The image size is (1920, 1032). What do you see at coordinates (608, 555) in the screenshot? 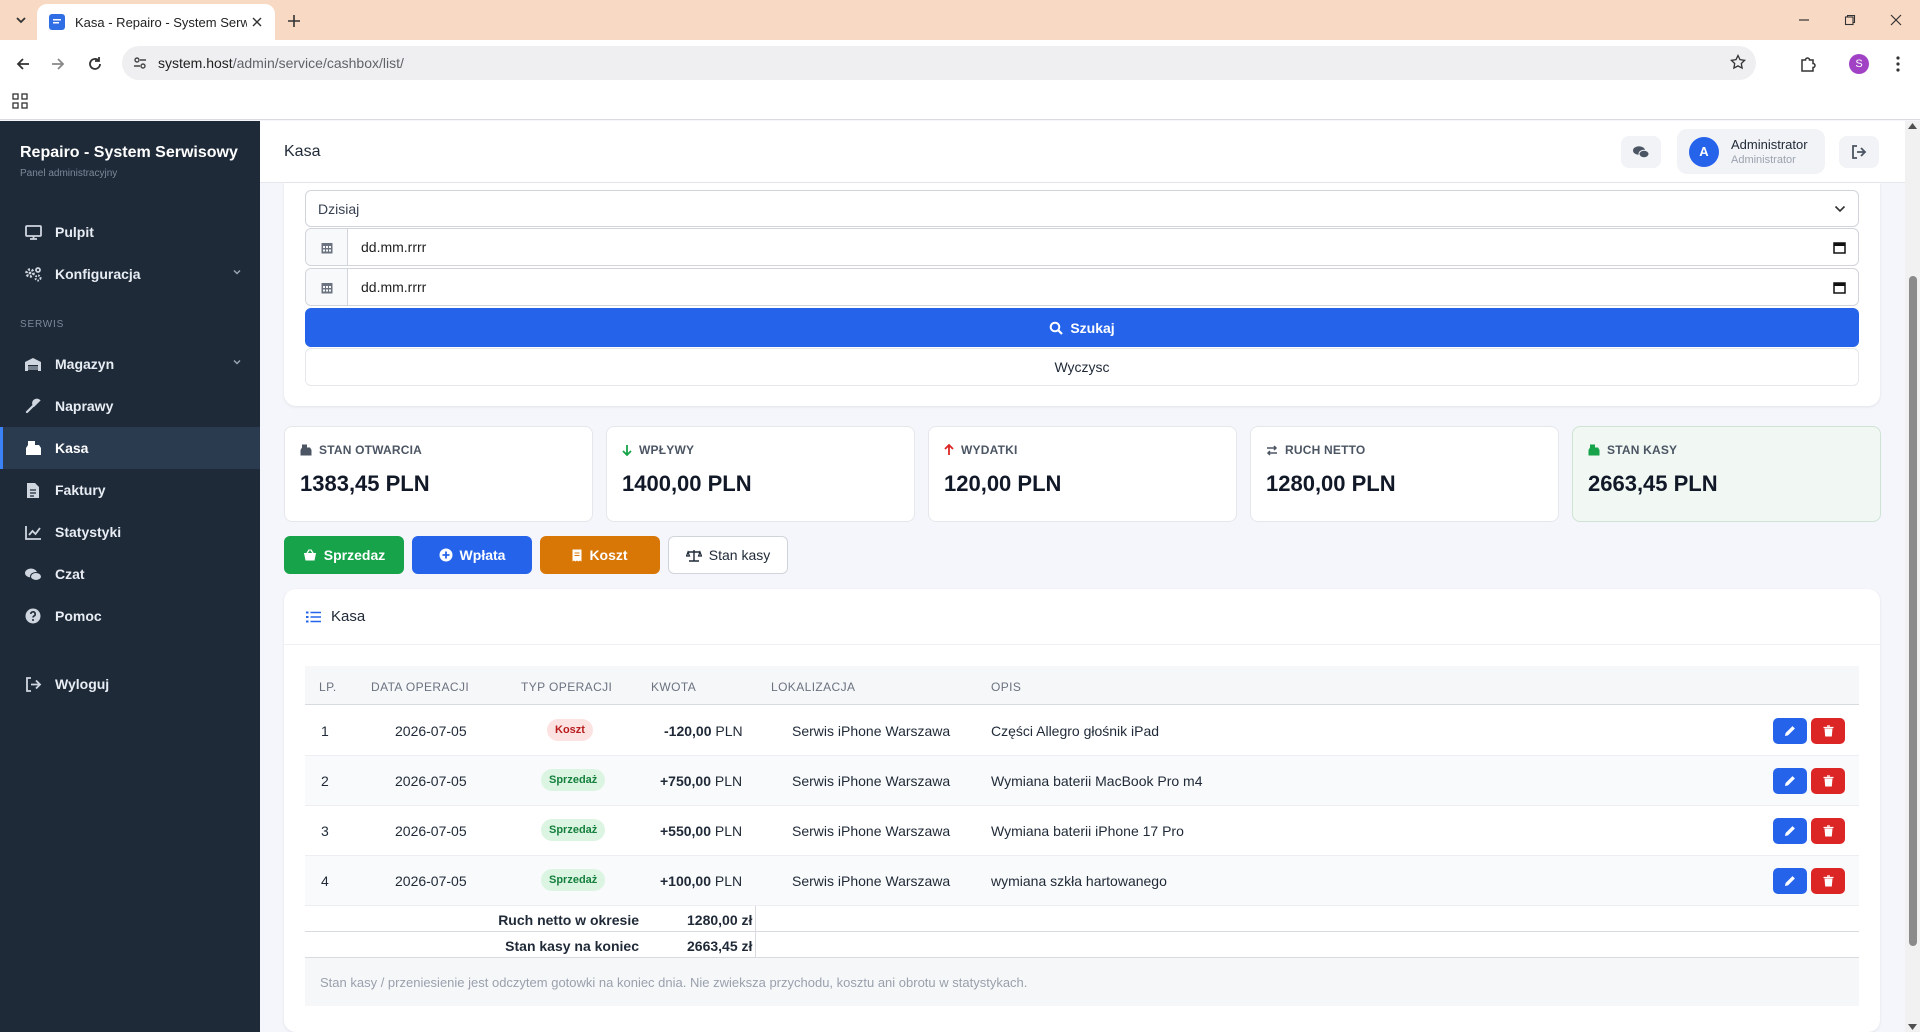
I see `add-cost-label: Koszt` at bounding box center [608, 555].